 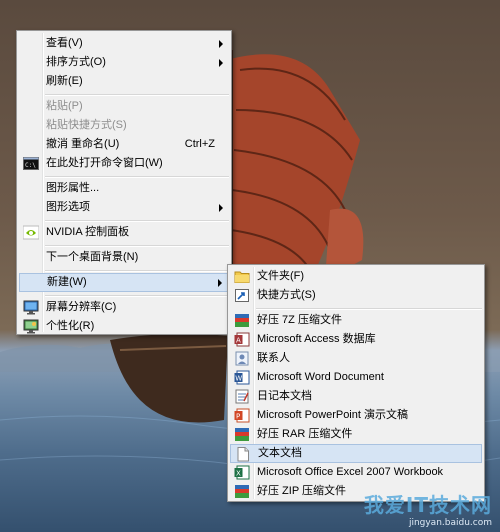 I want to click on new-item-powerpoint-presentation-label: Microsoft PowerPoint 演示文稿, so click(x=332, y=415).